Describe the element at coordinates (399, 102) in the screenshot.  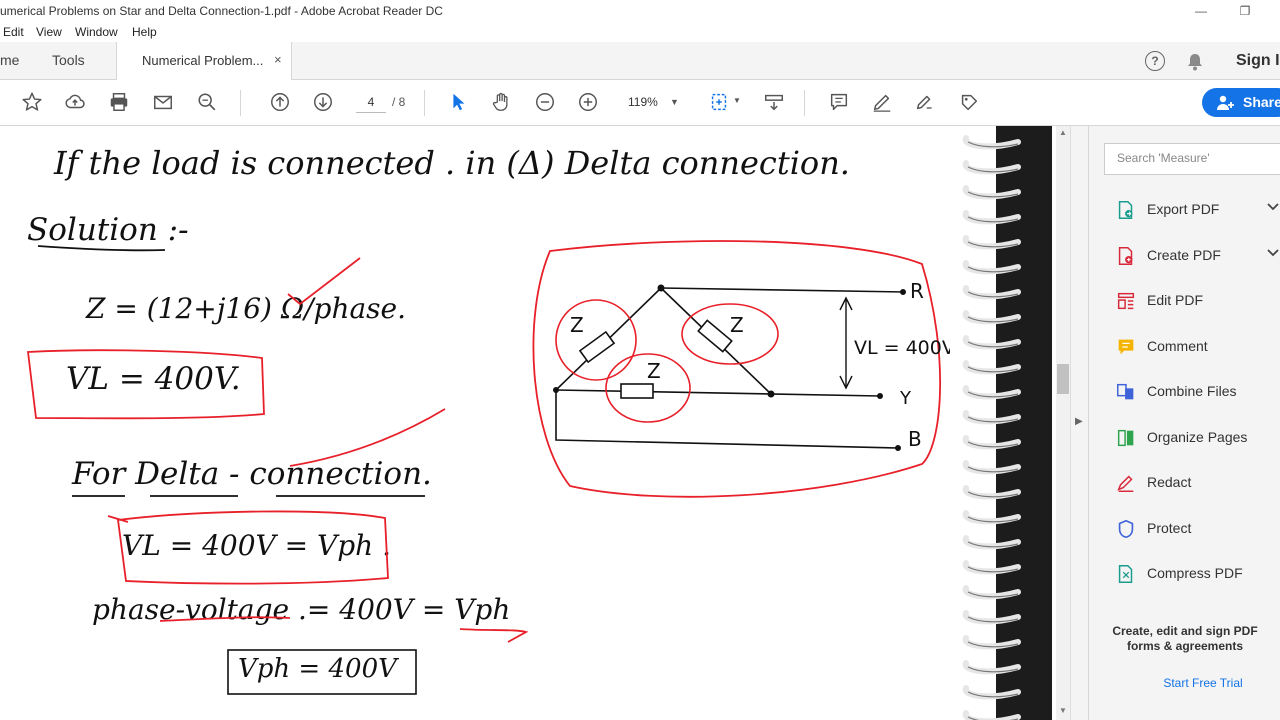
I see `page-total: / 8` at that location.